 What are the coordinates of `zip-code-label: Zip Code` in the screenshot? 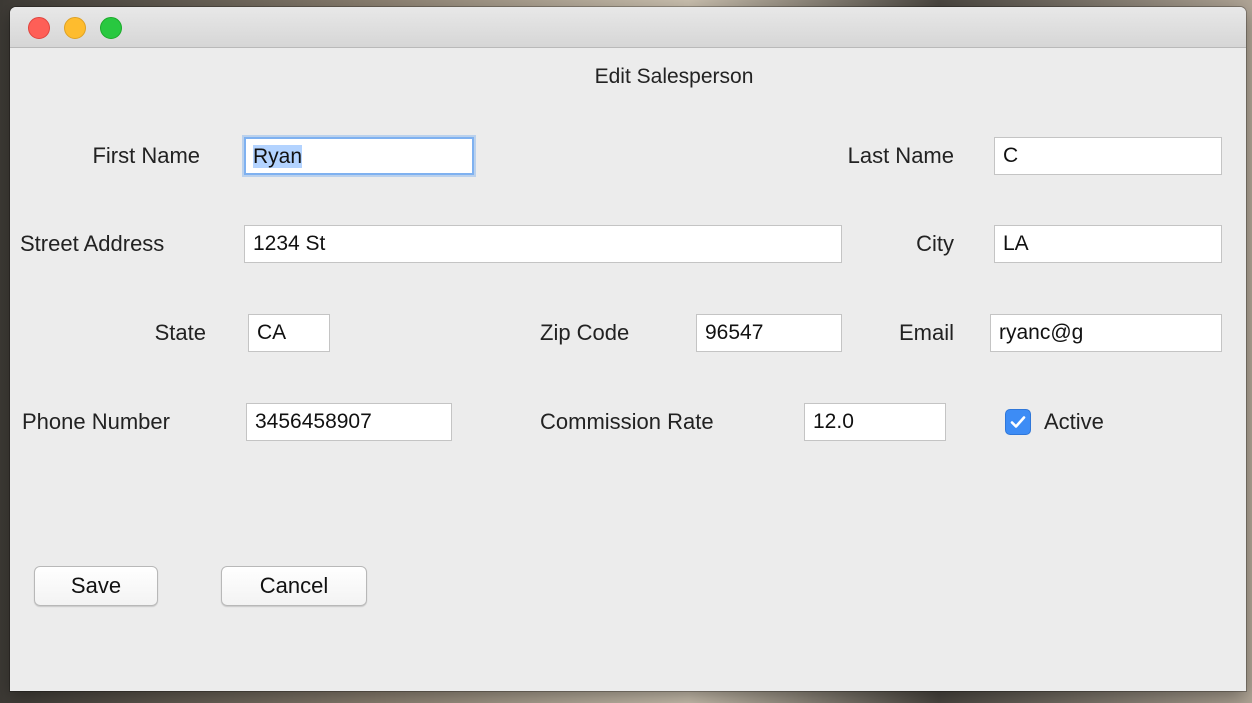 It's located at (585, 332).